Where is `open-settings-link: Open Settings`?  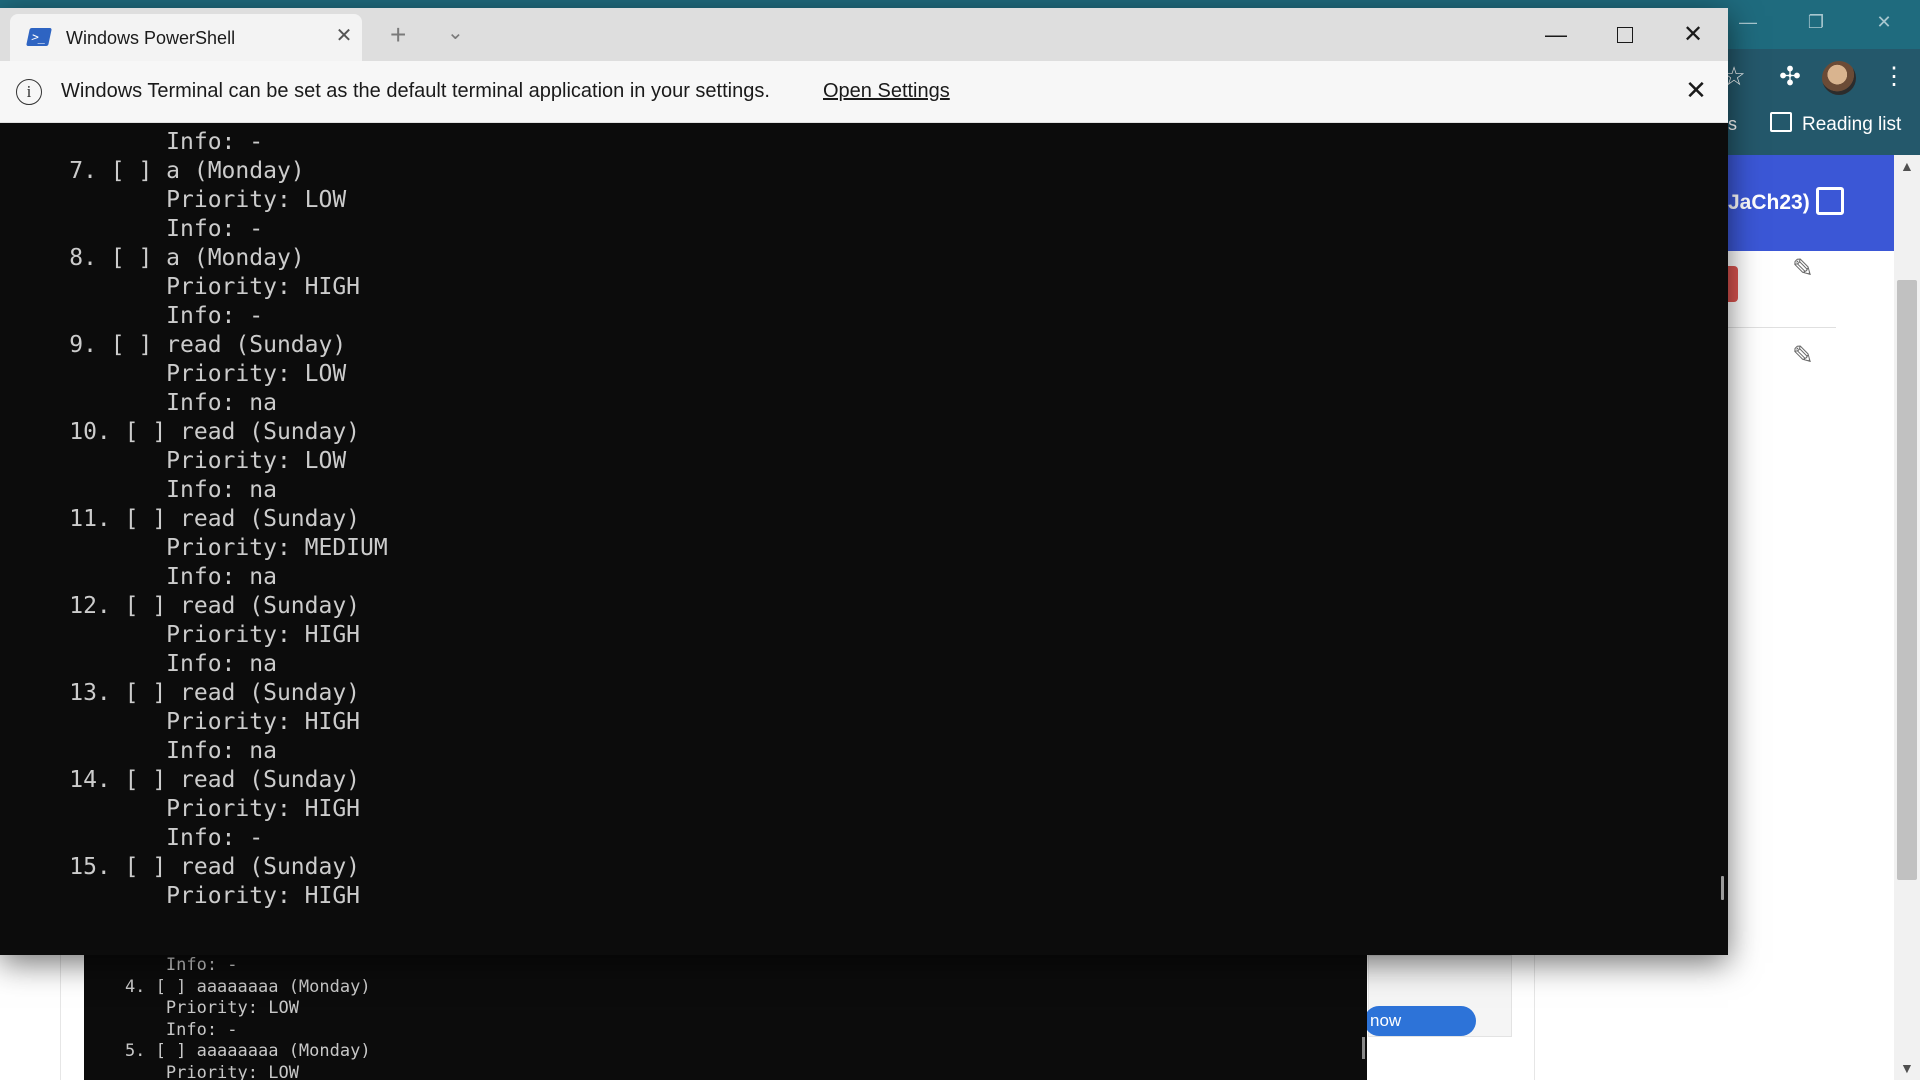 open-settings-link: Open Settings is located at coordinates (886, 91).